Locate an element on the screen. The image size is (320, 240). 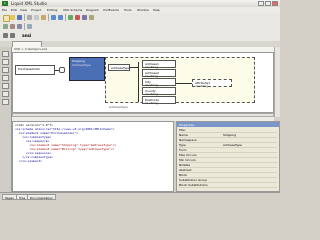
diagram-footer-label: AddressType is located at coordinates (118, 107).